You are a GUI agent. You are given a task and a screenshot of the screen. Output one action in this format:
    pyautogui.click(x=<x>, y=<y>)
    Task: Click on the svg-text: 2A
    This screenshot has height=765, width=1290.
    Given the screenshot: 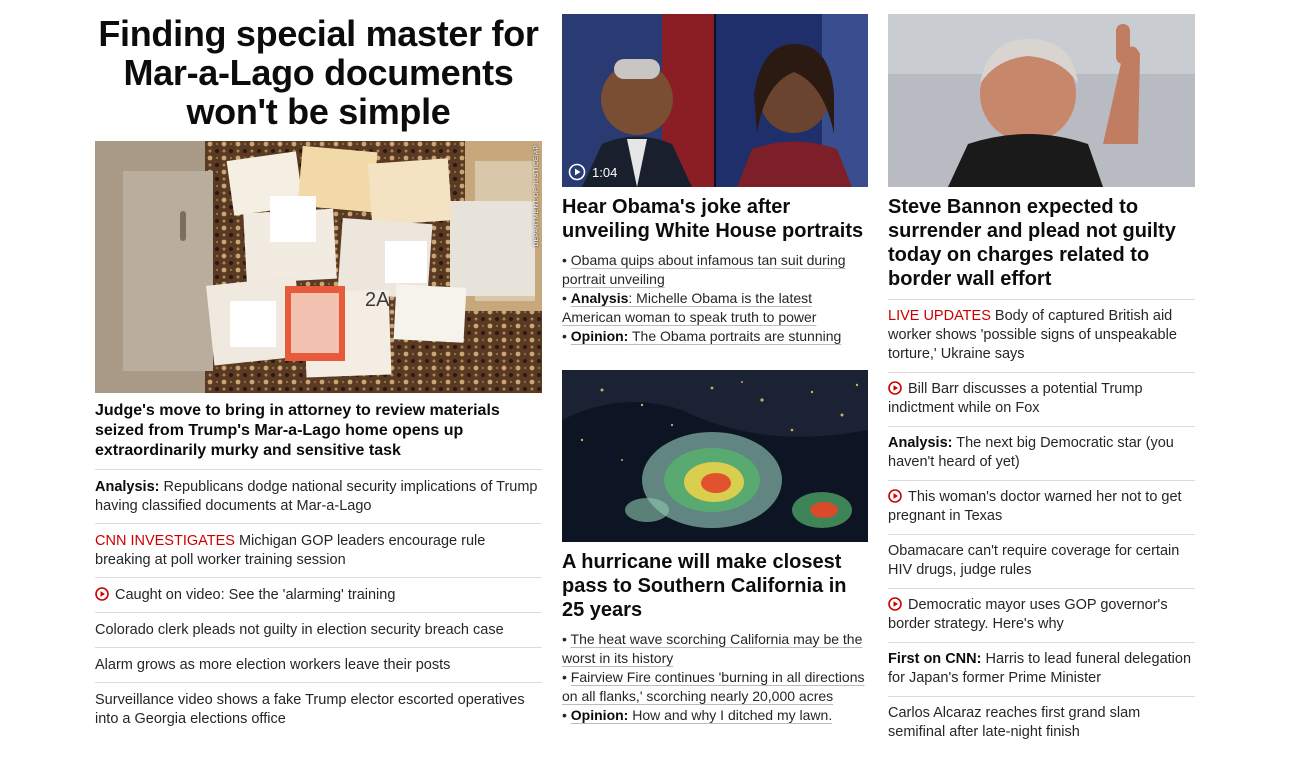 What is the action you would take?
    pyautogui.click(x=377, y=300)
    